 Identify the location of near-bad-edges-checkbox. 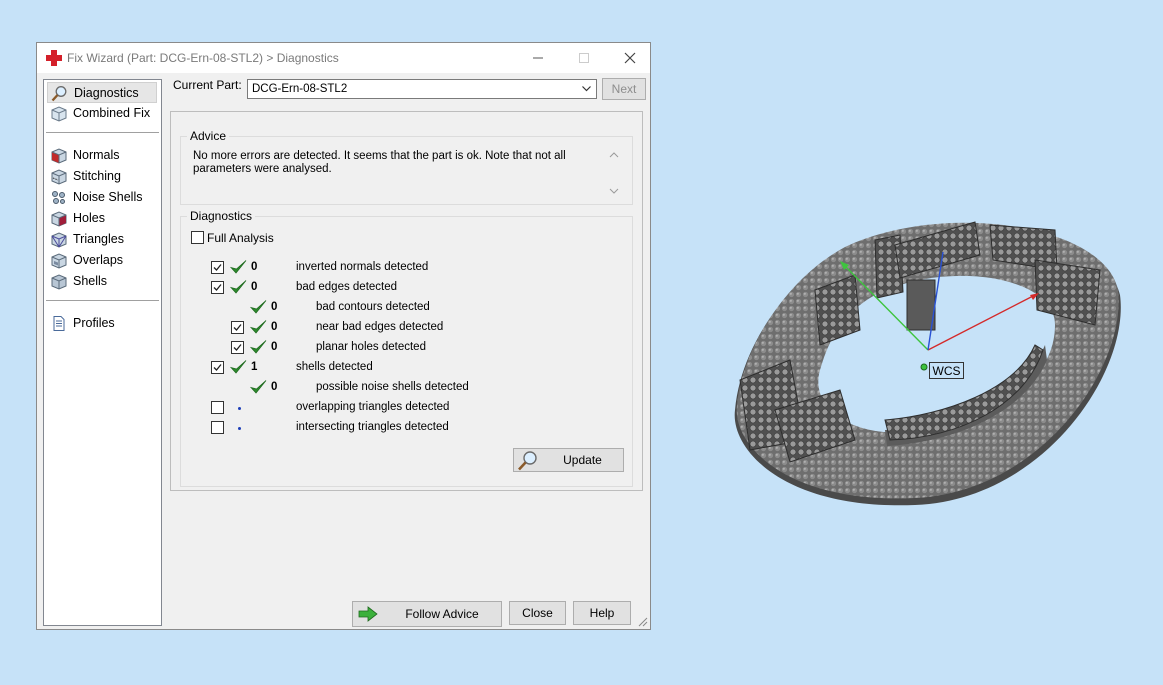
(237, 327).